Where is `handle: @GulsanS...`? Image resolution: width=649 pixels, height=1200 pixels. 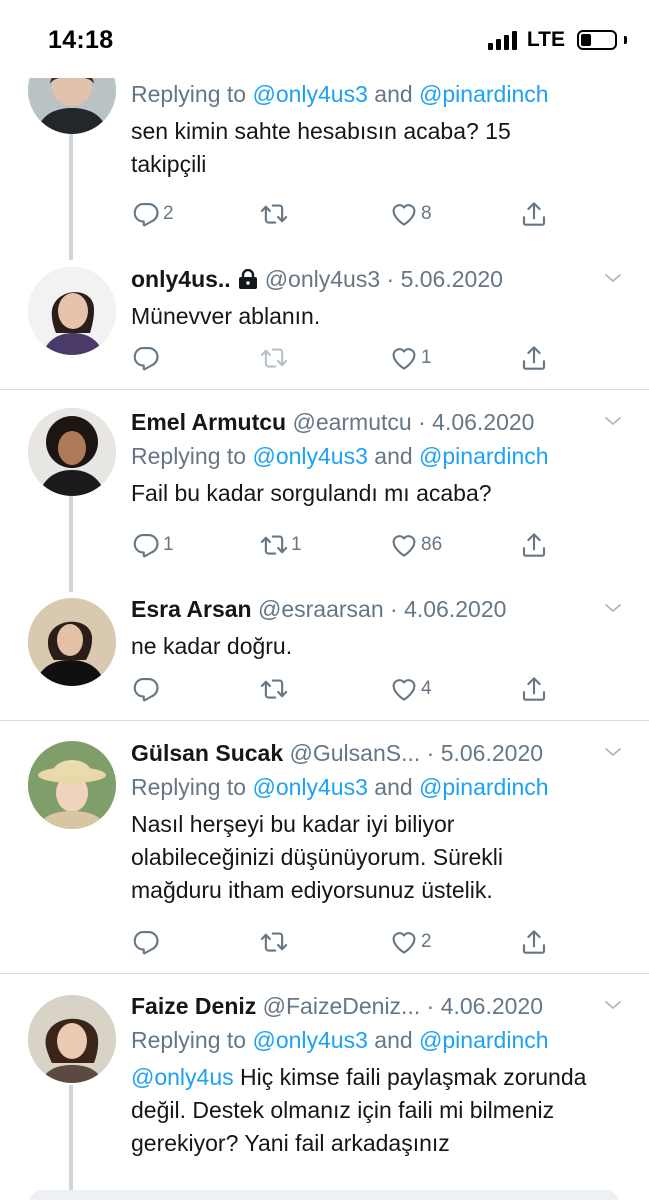
handle: @GulsanS... is located at coordinates (355, 753).